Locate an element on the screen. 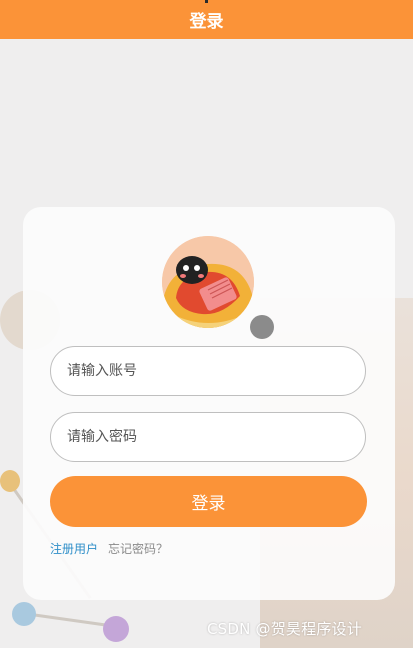 This screenshot has width=413, height=648. login-button-label: 登录 is located at coordinates (208, 504).